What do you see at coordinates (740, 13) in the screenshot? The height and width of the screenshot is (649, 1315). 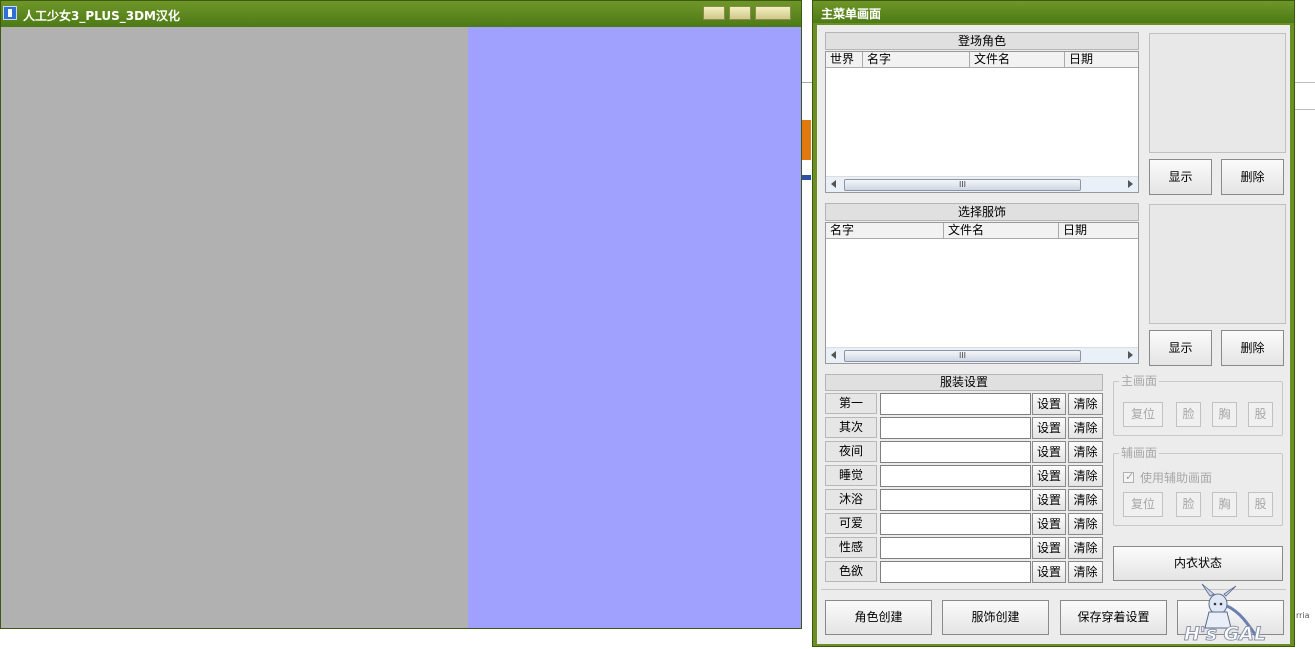 I see `restore-button` at bounding box center [740, 13].